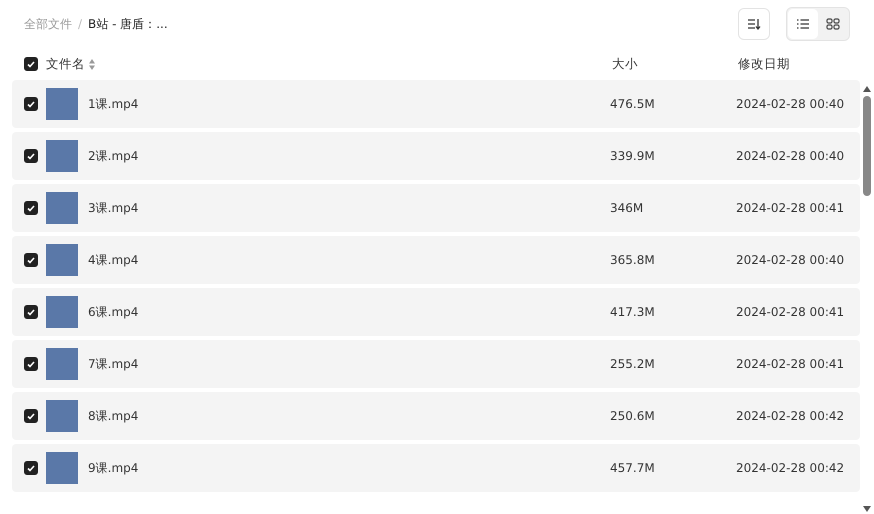 The image size is (874, 514). Describe the element at coordinates (633, 468) in the screenshot. I see `file-size: 457.7M` at that location.